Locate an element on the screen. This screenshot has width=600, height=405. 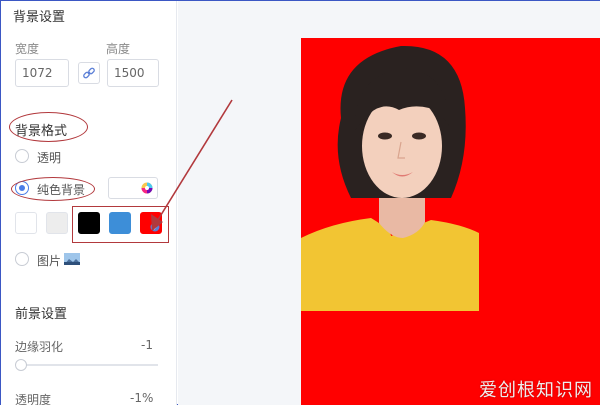
transparent-label: 透明 is located at coordinates (49, 158).